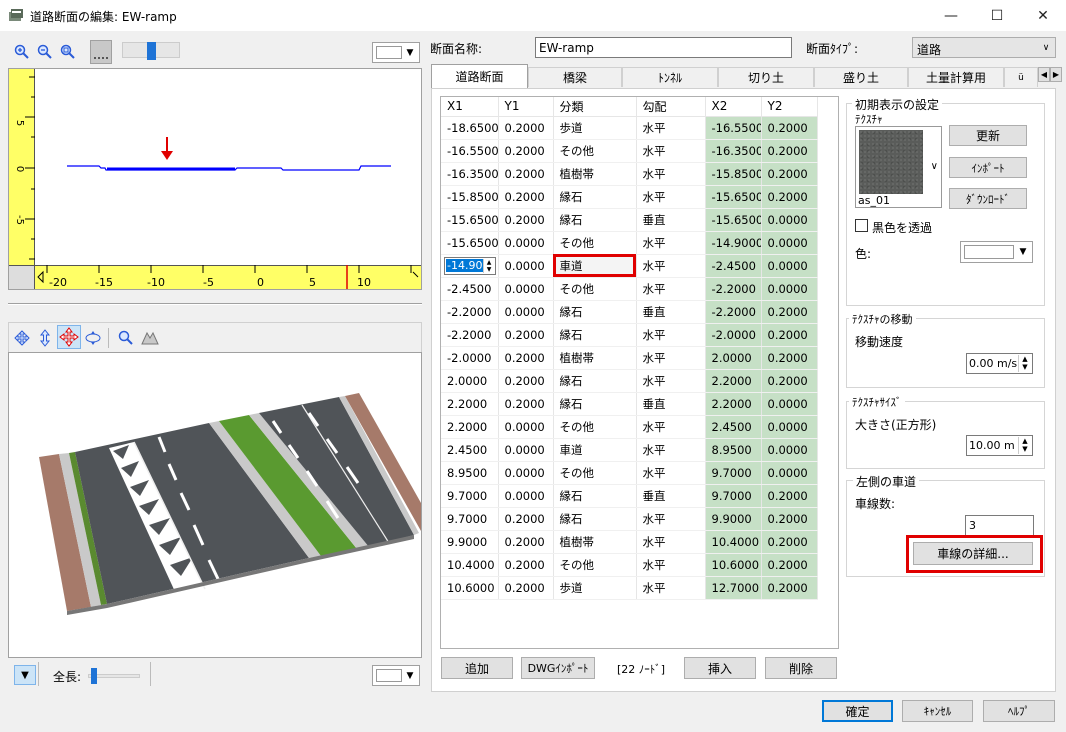 Image resolution: width=1066 pixels, height=732 pixels. Describe the element at coordinates (470, 542) in the screenshot. I see `cell-x1: 9.9000` at that location.